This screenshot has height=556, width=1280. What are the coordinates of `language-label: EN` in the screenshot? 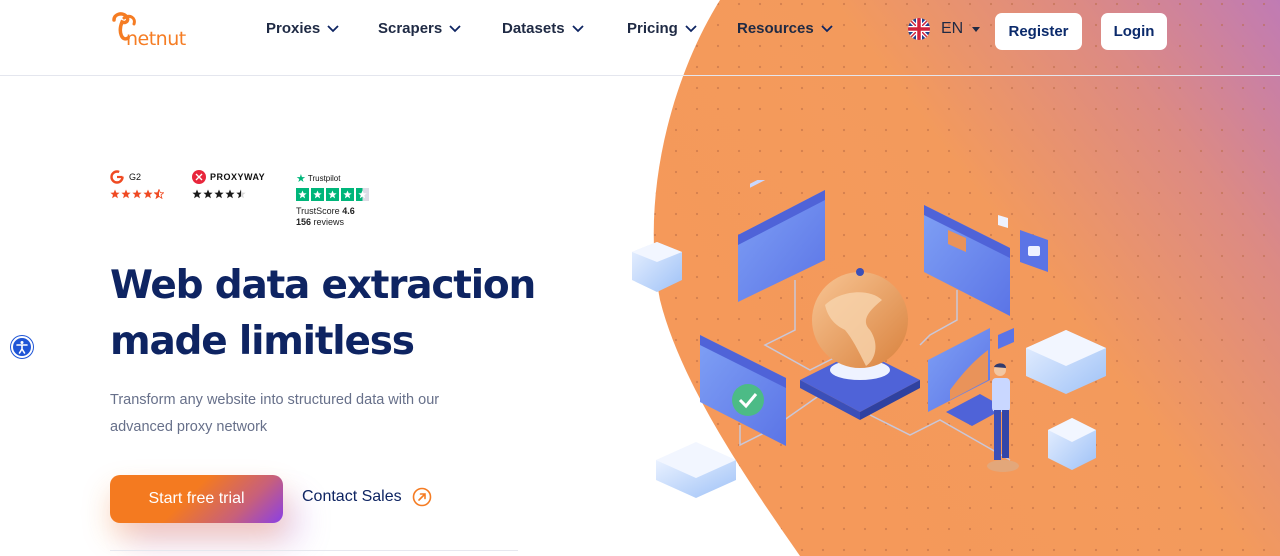 It's located at (952, 28).